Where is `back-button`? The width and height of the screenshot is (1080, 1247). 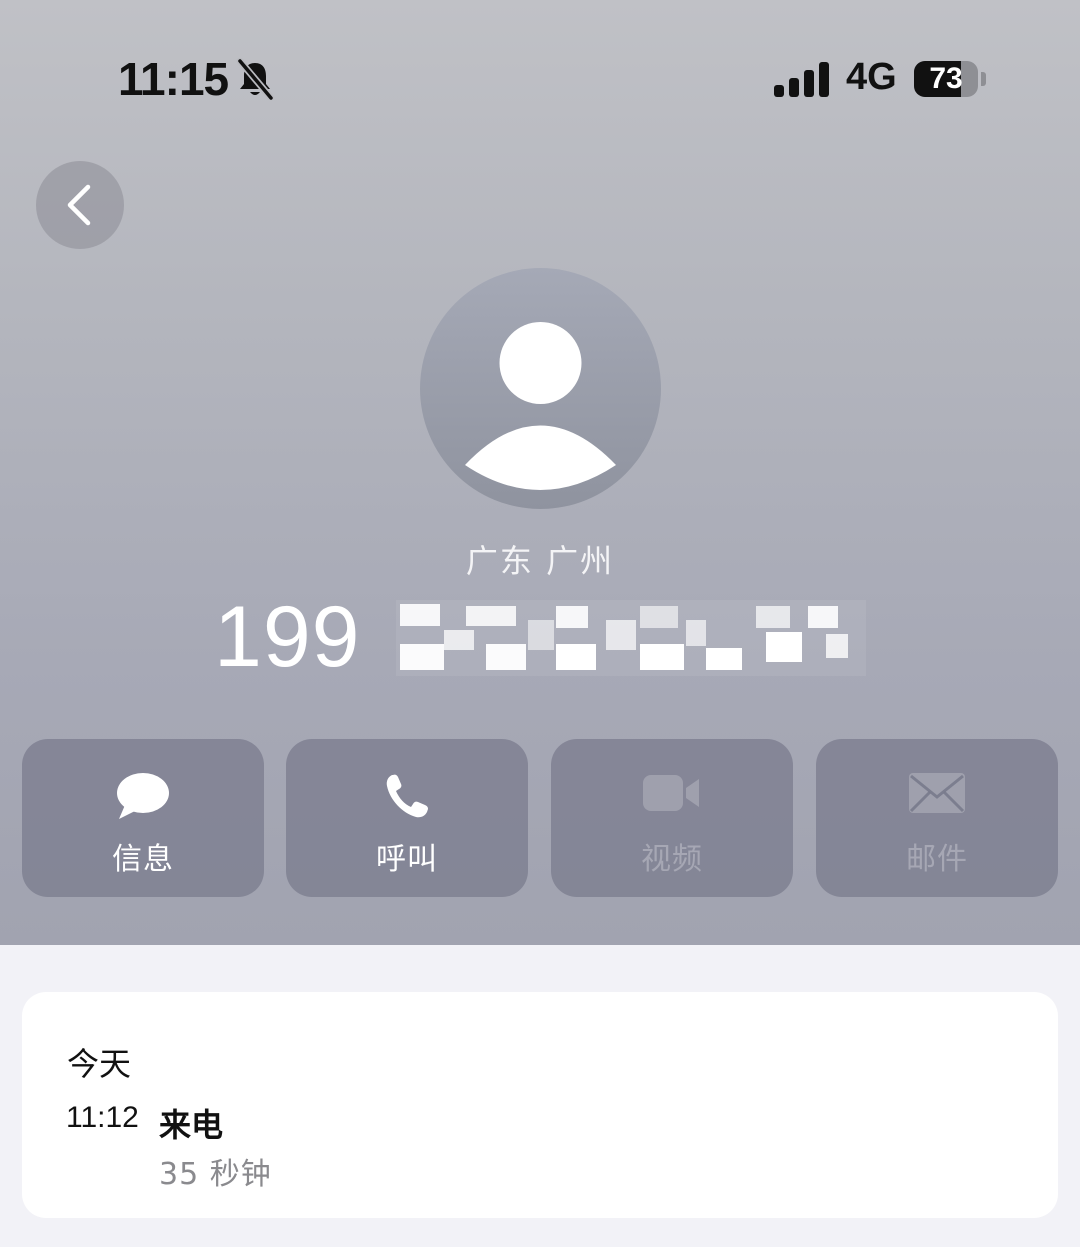 back-button is located at coordinates (80, 205).